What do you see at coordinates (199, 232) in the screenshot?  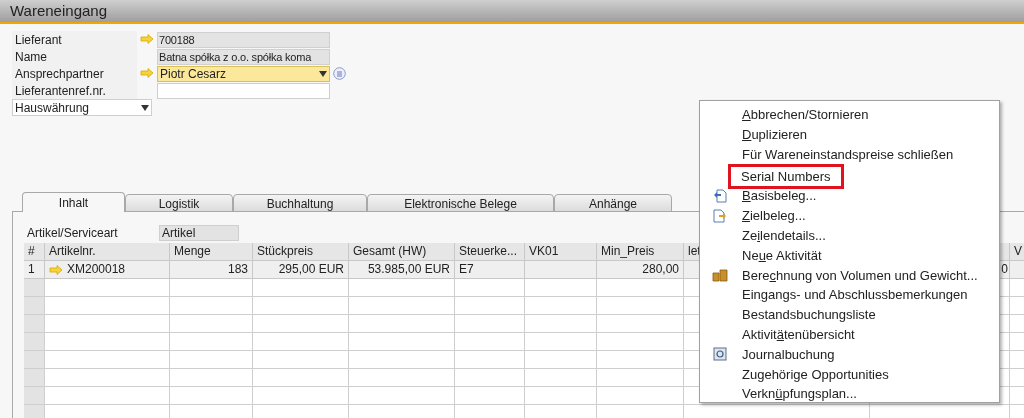 I see `text-field: Artikel` at bounding box center [199, 232].